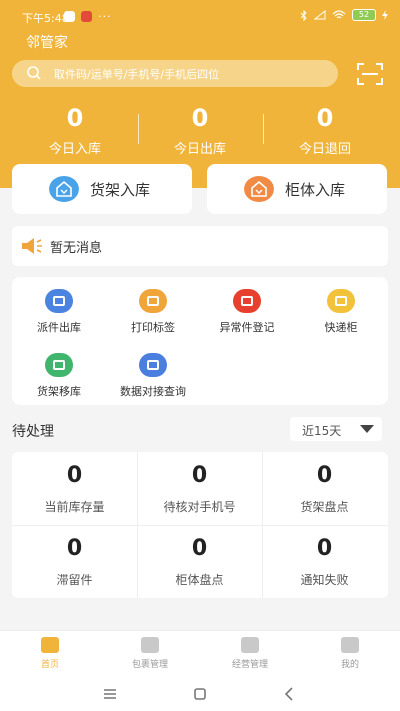 The image size is (400, 711). I want to click on tool-label: 数据对接查询, so click(153, 391).